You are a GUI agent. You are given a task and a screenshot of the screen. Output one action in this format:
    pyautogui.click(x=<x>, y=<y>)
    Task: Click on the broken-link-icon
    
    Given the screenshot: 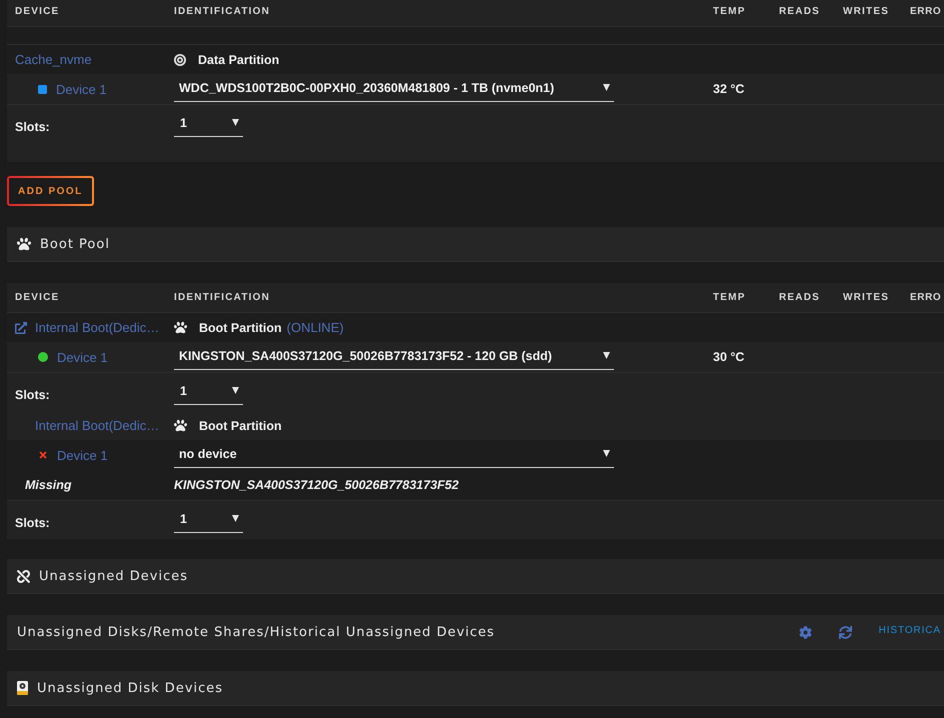 What is the action you would take?
    pyautogui.click(x=23, y=576)
    